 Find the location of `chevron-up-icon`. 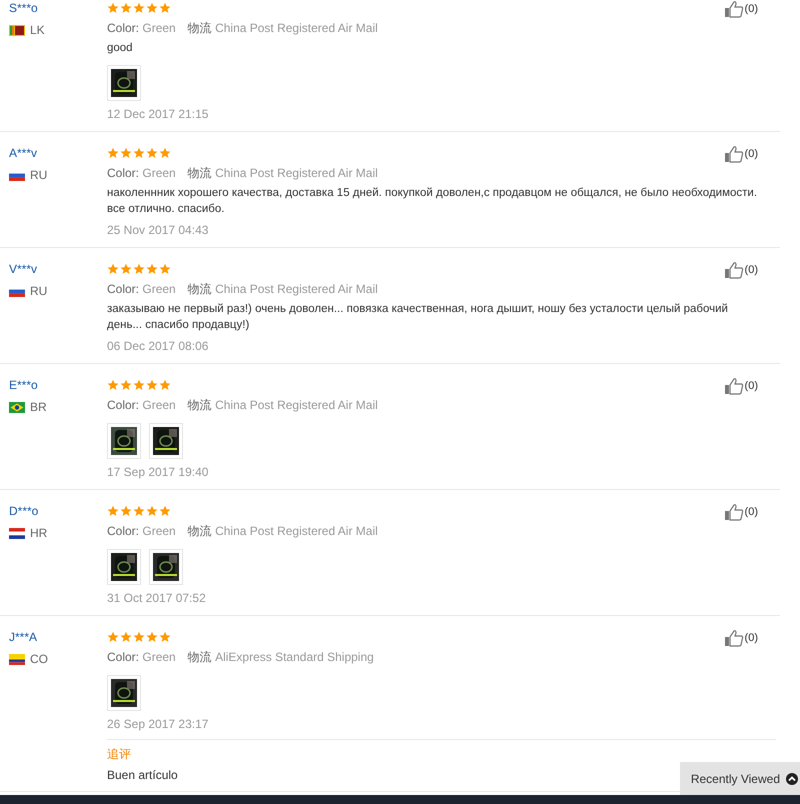

chevron-up-icon is located at coordinates (792, 778).